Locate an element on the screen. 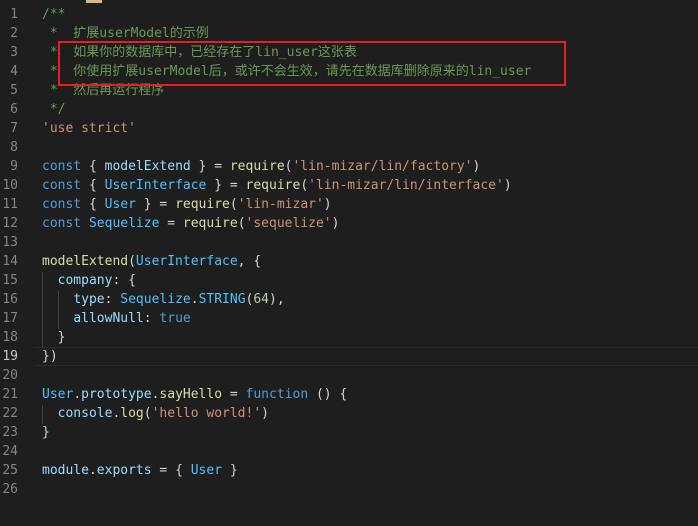 Image resolution: width=698 pixels, height=526 pixels. code-line: 'use strict' is located at coordinates (89, 128).